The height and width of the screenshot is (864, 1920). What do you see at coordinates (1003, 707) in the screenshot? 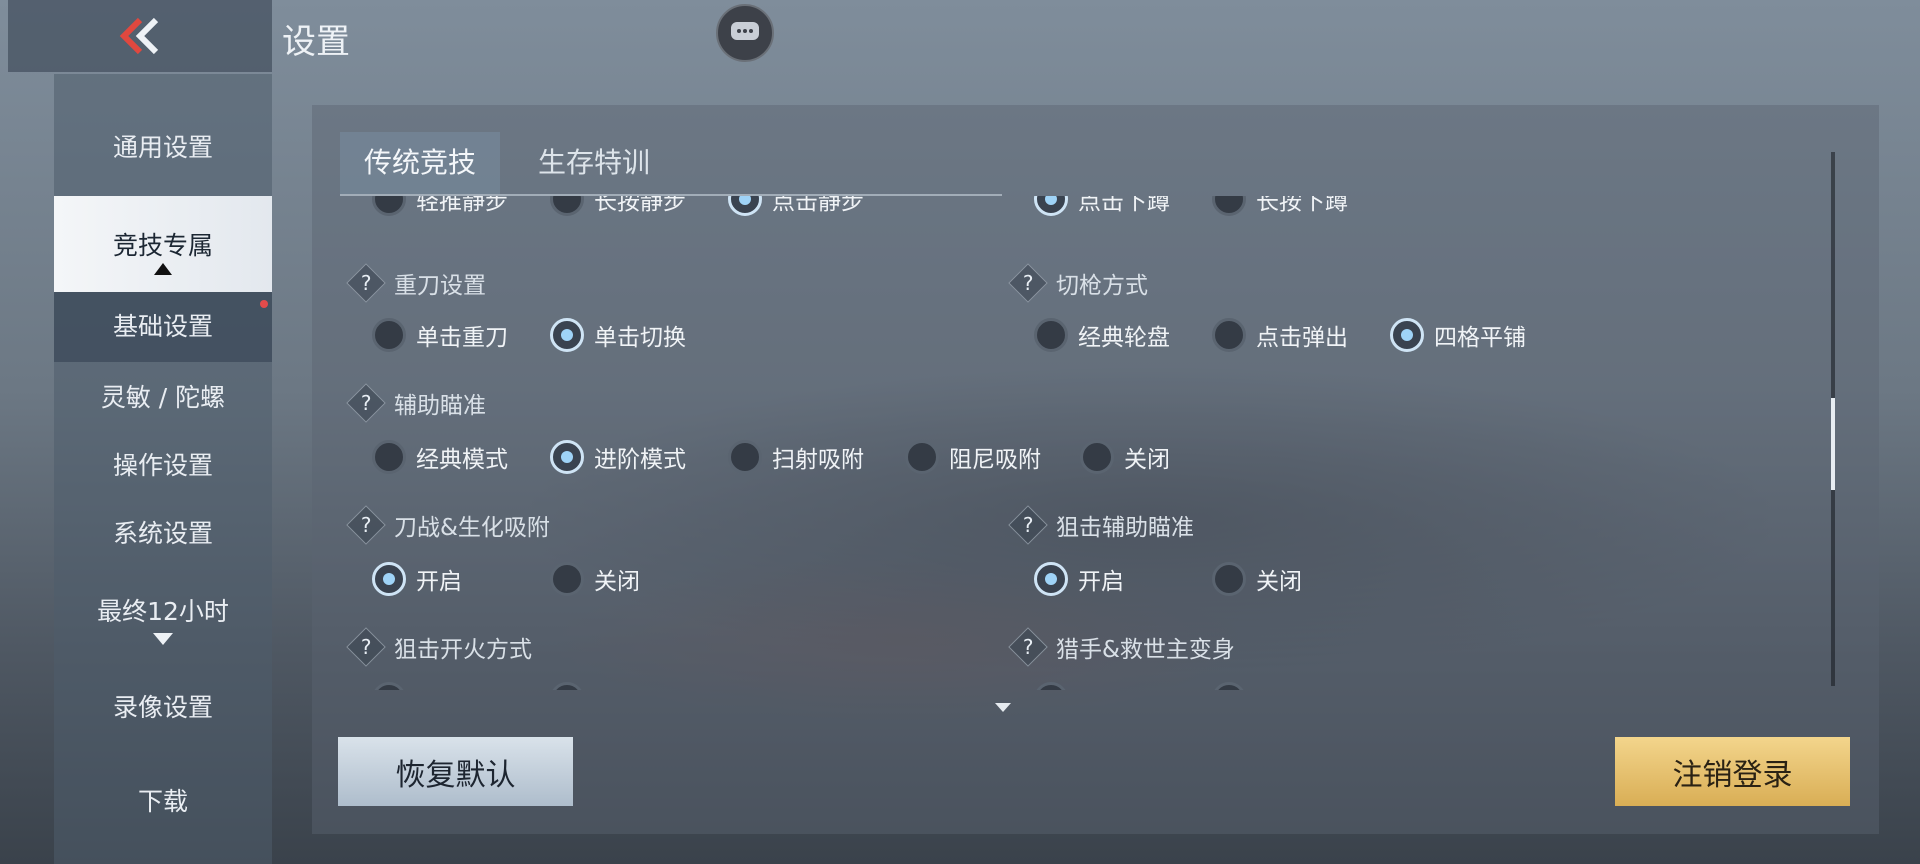
I see `scroll-down-indicator-icon` at bounding box center [1003, 707].